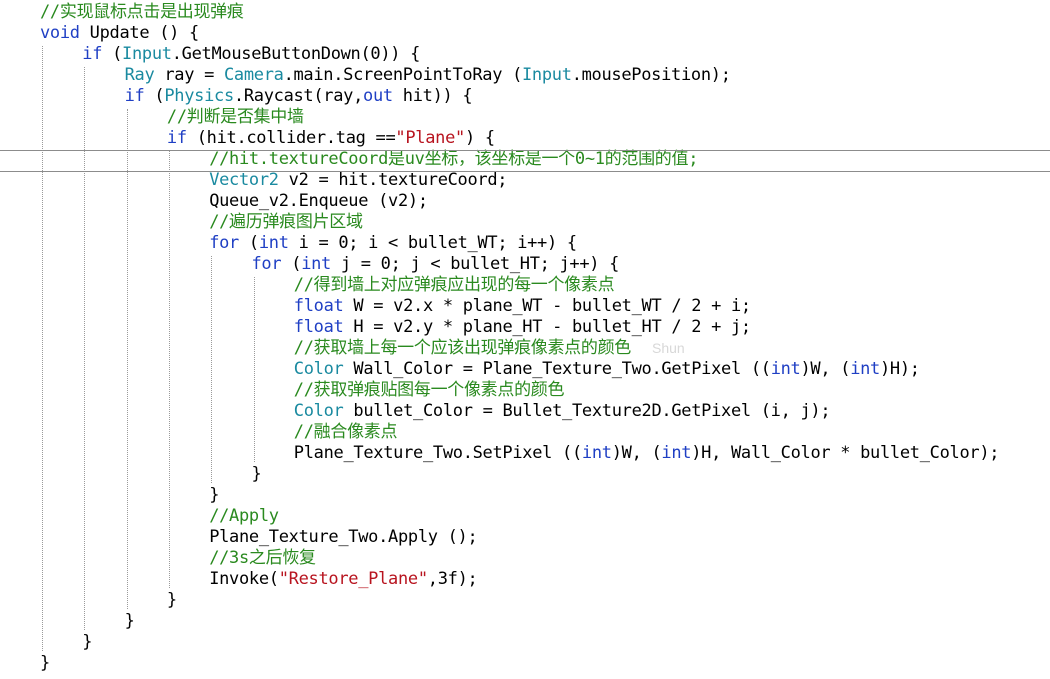 The height and width of the screenshot is (679, 1050). Describe the element at coordinates (262, 558) in the screenshot. I see `code-token-comment: //3s之后恢复` at that location.